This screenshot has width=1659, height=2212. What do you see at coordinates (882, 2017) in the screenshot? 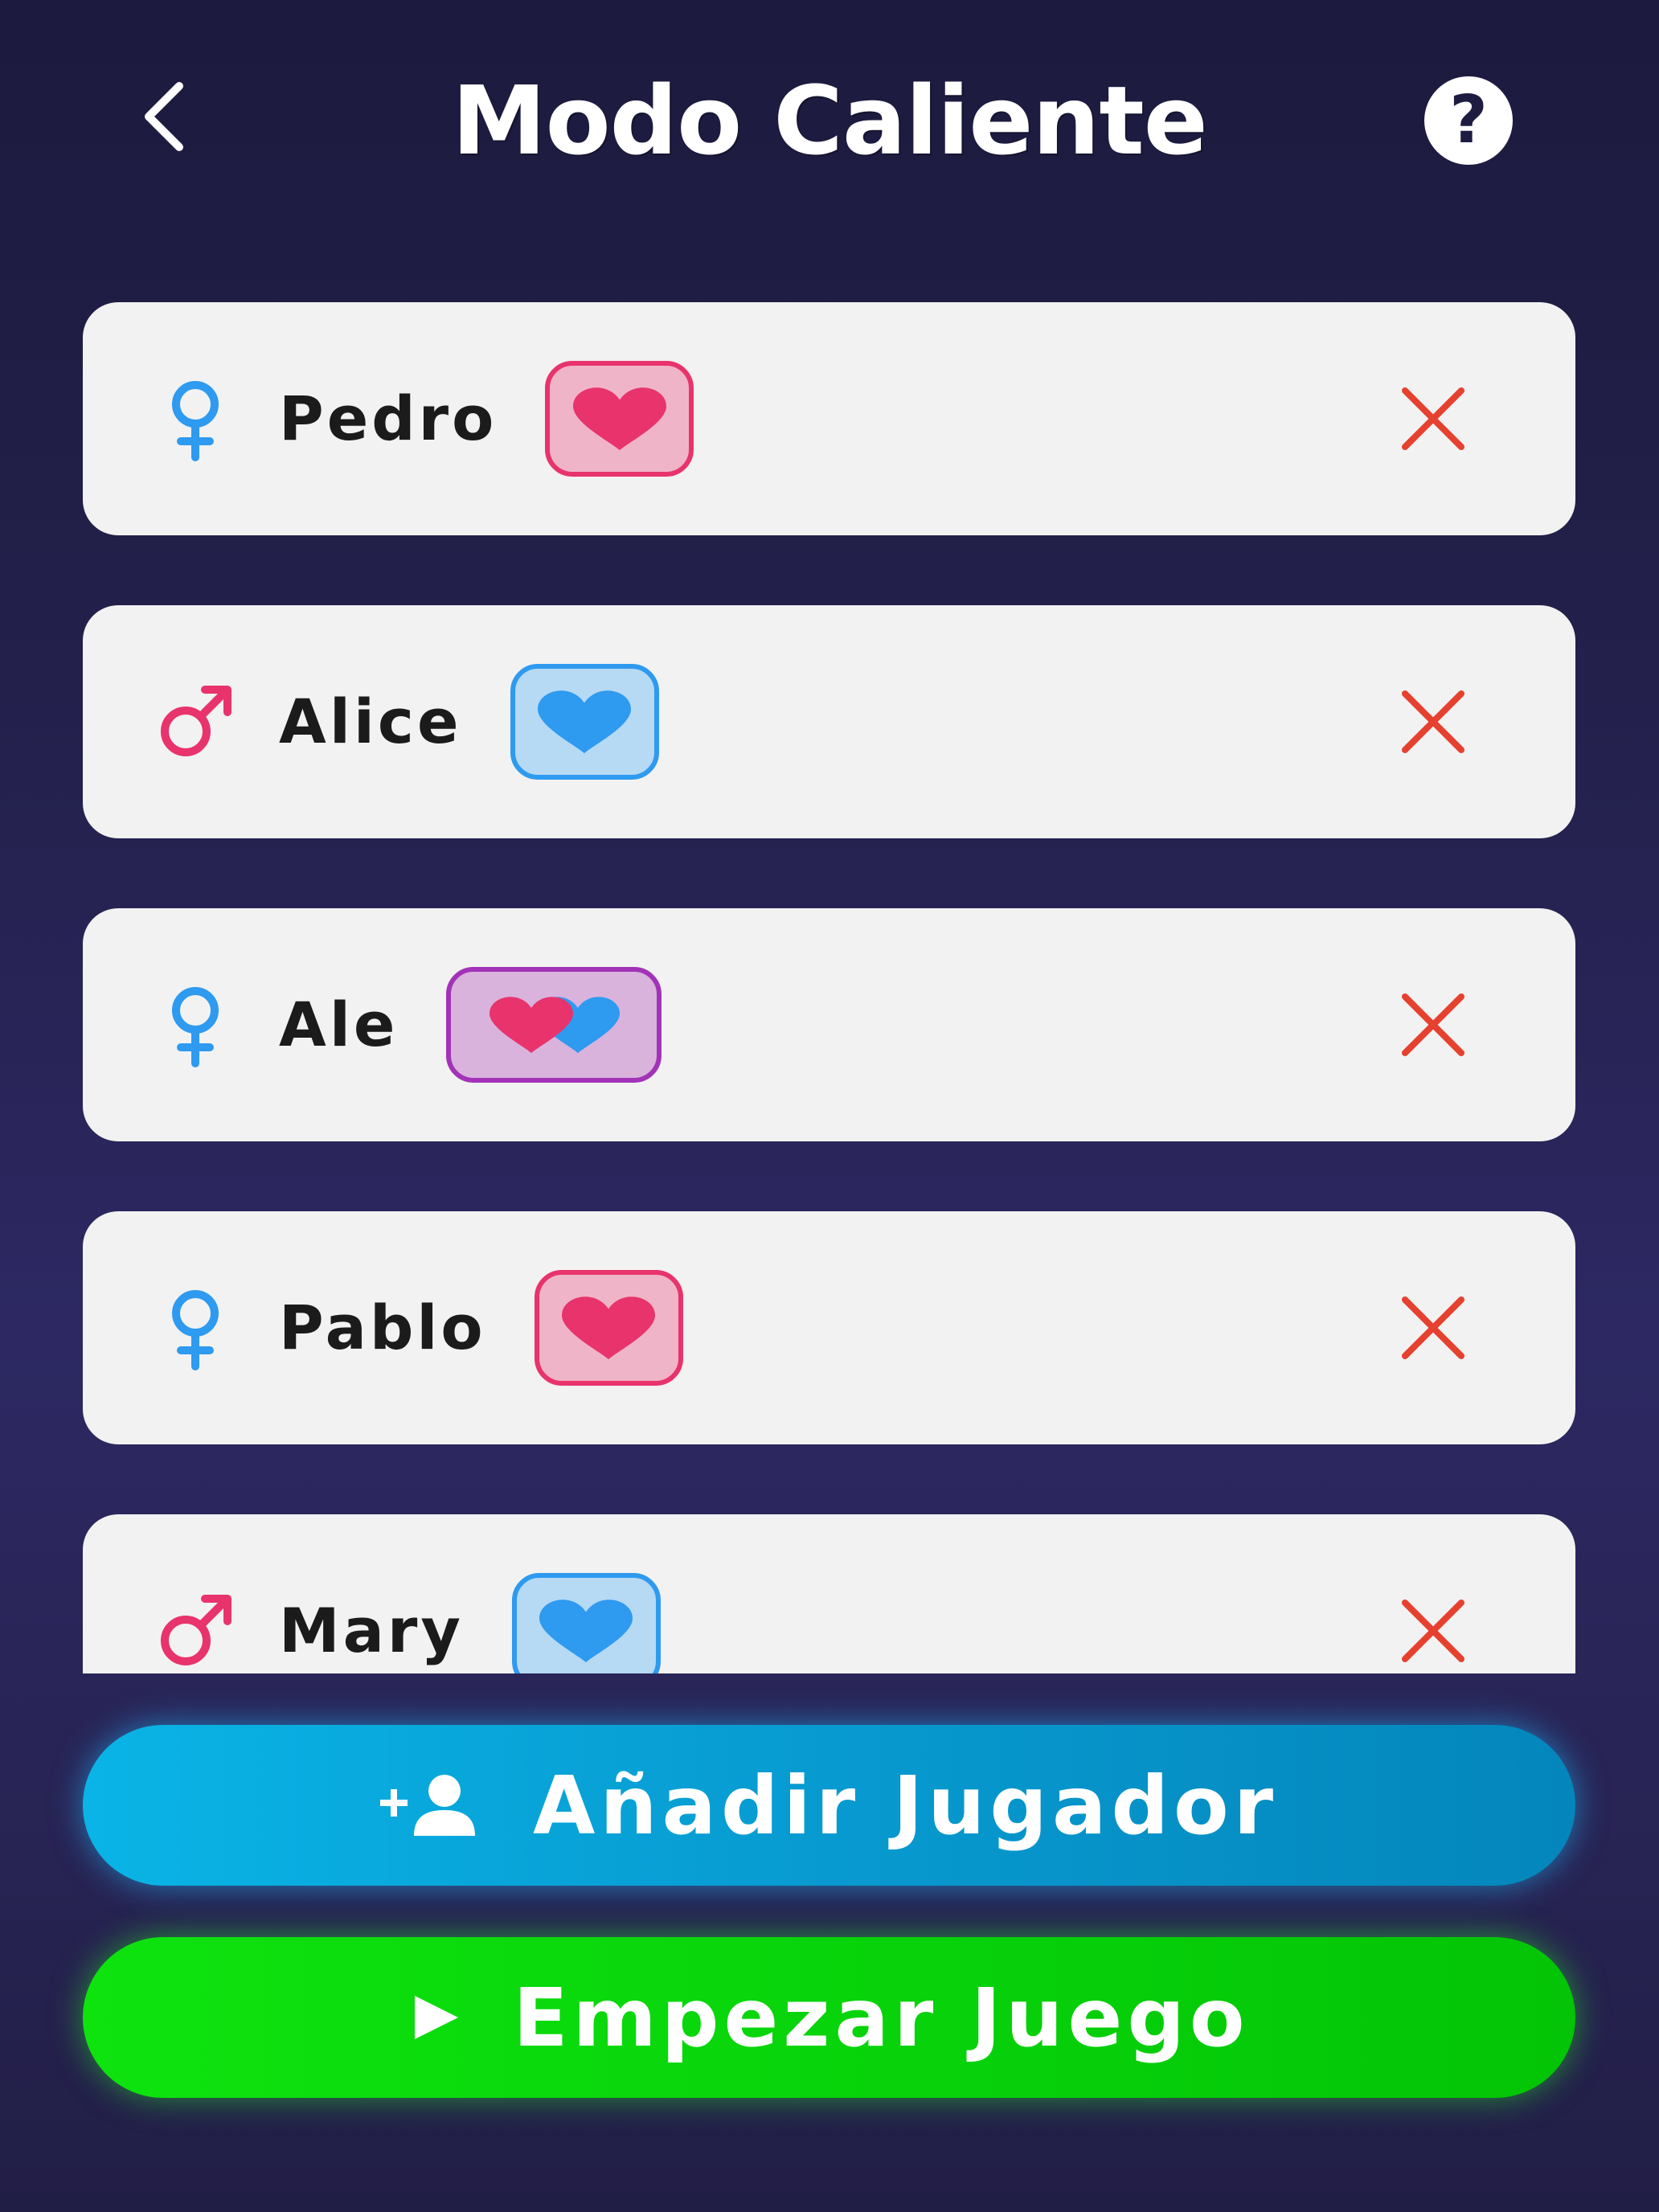
I see `start-game-label: Empezar Juego` at bounding box center [882, 2017].